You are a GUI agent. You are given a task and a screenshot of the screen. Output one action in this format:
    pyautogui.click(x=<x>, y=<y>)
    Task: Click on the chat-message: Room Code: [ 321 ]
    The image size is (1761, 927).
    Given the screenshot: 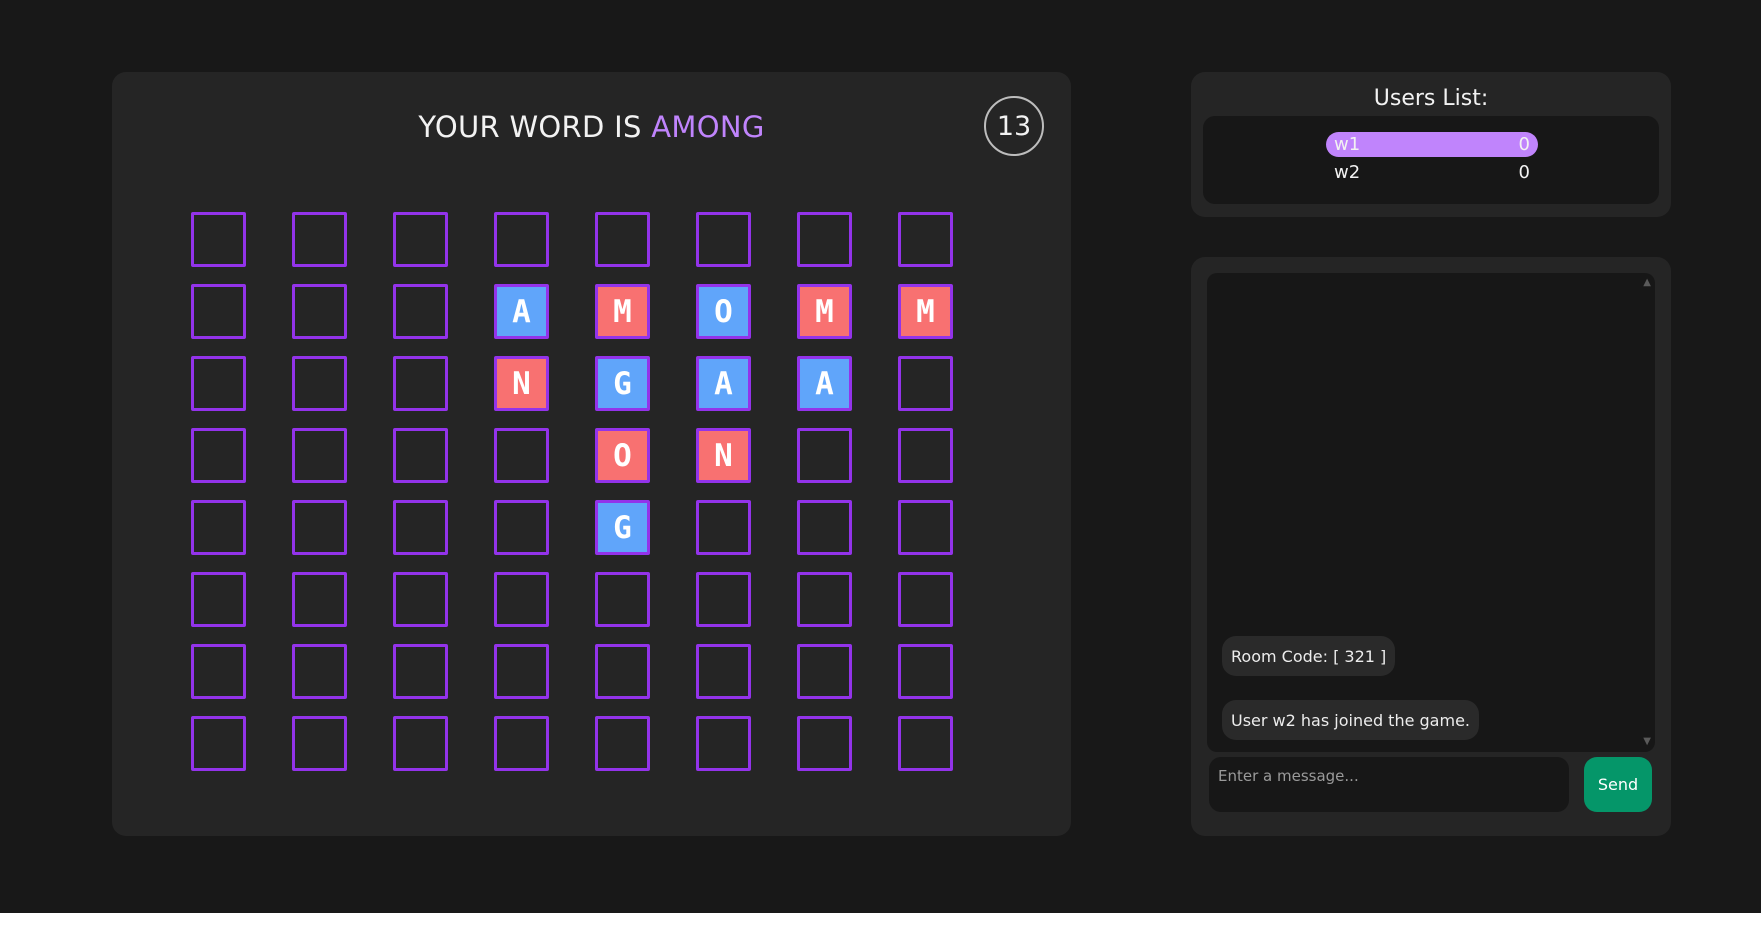 What is the action you would take?
    pyautogui.click(x=1309, y=656)
    